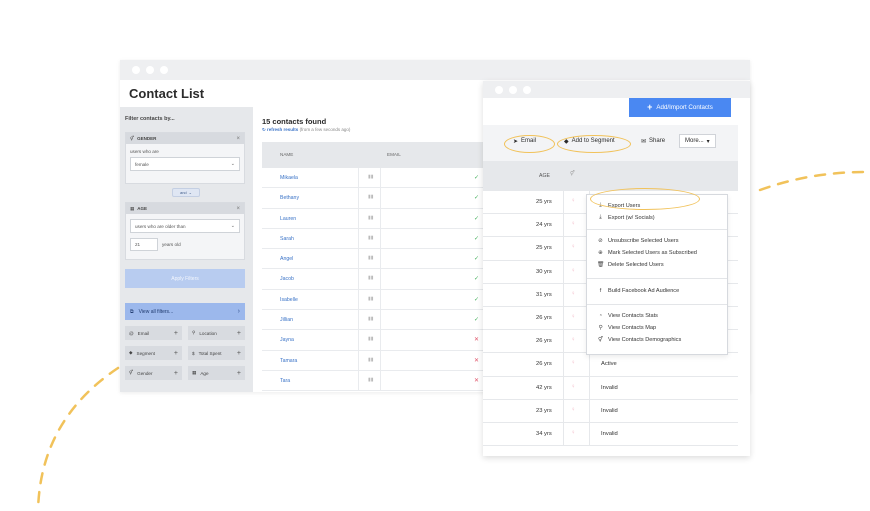  What do you see at coordinates (633, 316) in the screenshot?
I see `menu-item-label: View Contacts Stats` at bounding box center [633, 316].